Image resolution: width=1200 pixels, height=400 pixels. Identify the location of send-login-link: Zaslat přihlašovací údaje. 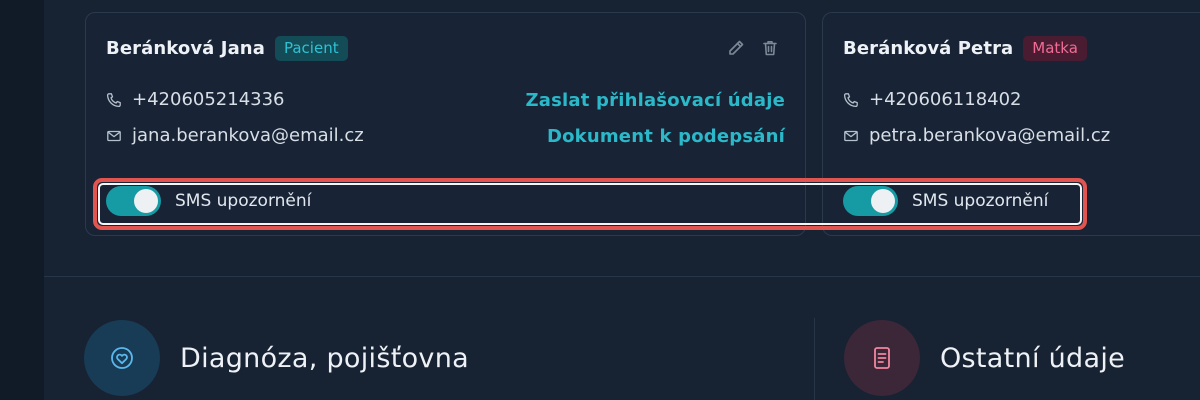
(655, 100).